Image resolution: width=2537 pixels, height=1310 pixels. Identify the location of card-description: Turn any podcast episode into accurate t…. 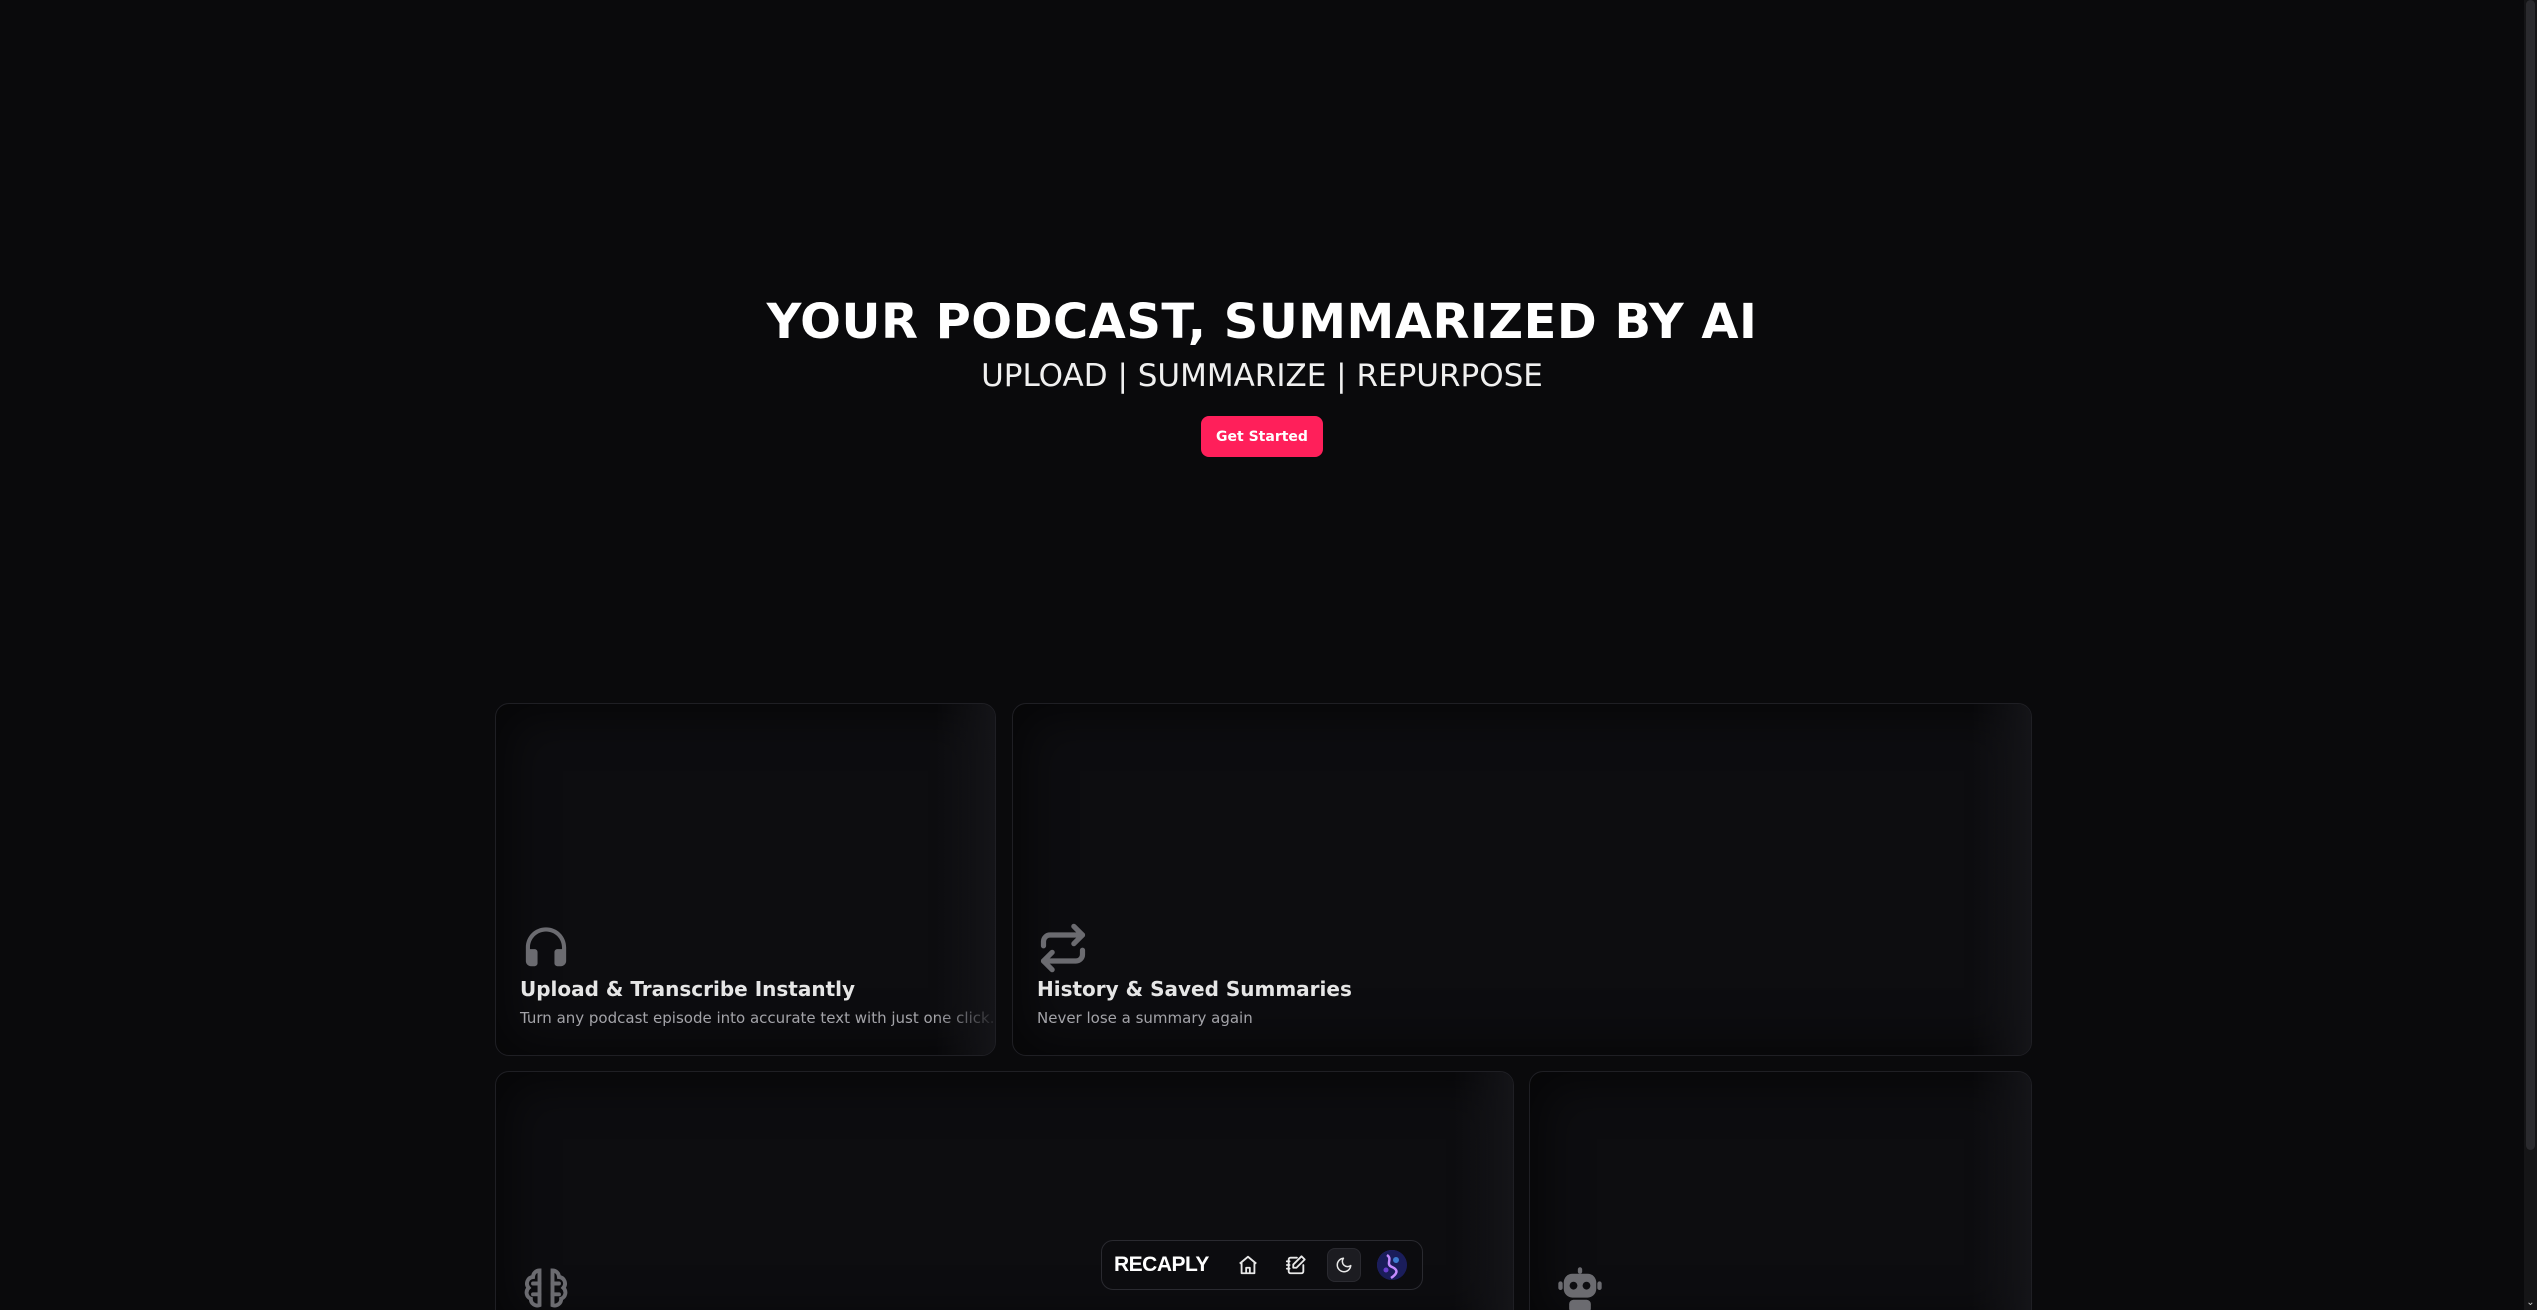
(757, 1018).